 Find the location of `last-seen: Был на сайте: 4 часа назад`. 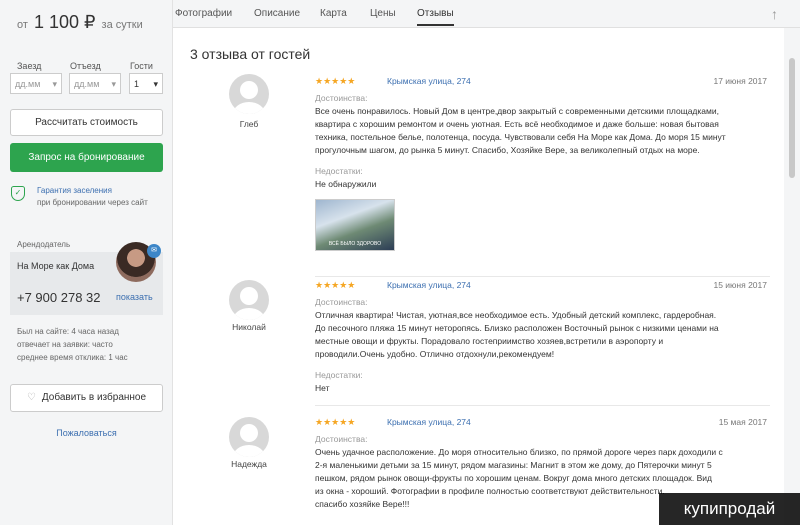

last-seen: Был на сайте: 4 часа назад is located at coordinates (68, 331).